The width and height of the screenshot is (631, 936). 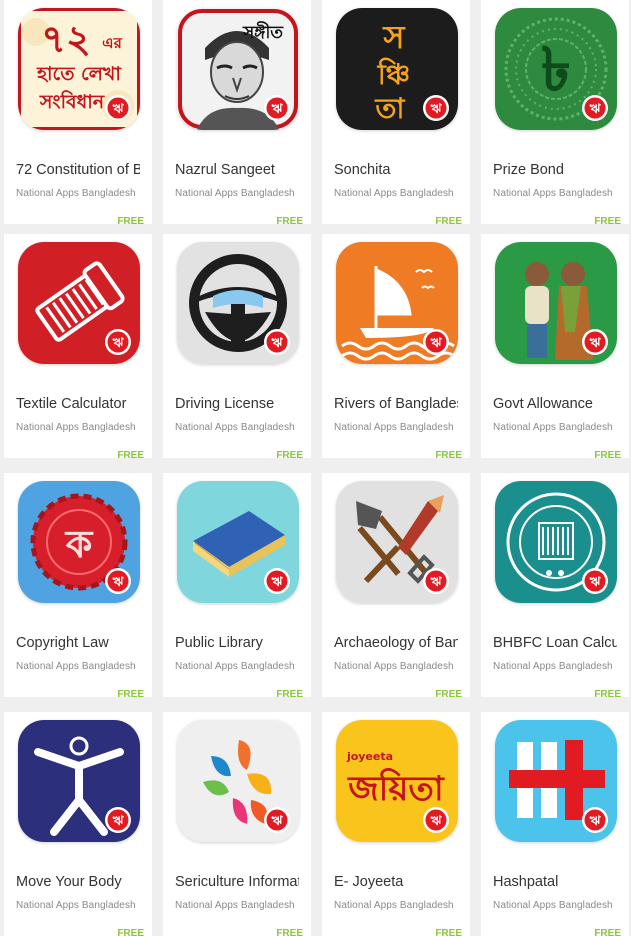 What do you see at coordinates (78, 882) in the screenshot?
I see `app-title: Move Your Body` at bounding box center [78, 882].